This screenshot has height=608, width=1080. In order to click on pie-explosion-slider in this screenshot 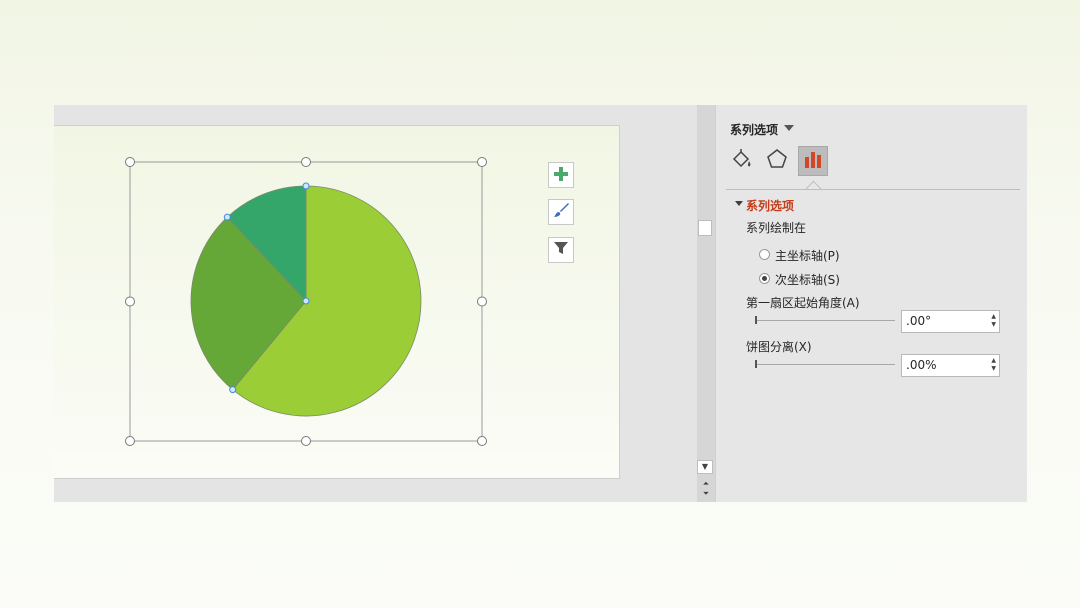, I will do `click(825, 364)`.